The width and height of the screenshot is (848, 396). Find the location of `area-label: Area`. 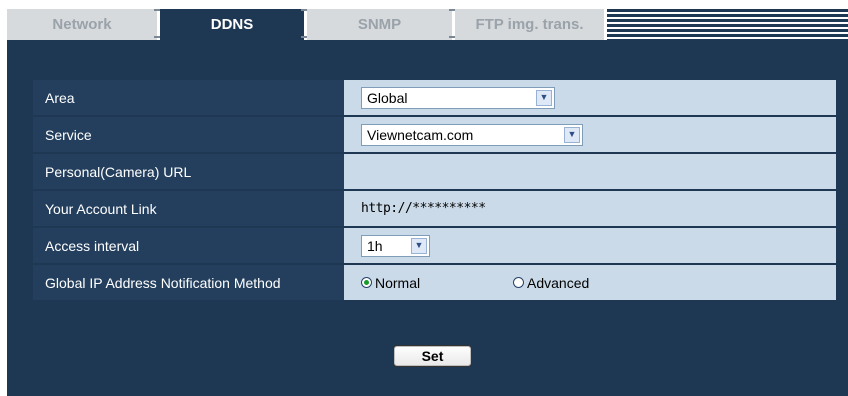

area-label: Area is located at coordinates (188, 97).